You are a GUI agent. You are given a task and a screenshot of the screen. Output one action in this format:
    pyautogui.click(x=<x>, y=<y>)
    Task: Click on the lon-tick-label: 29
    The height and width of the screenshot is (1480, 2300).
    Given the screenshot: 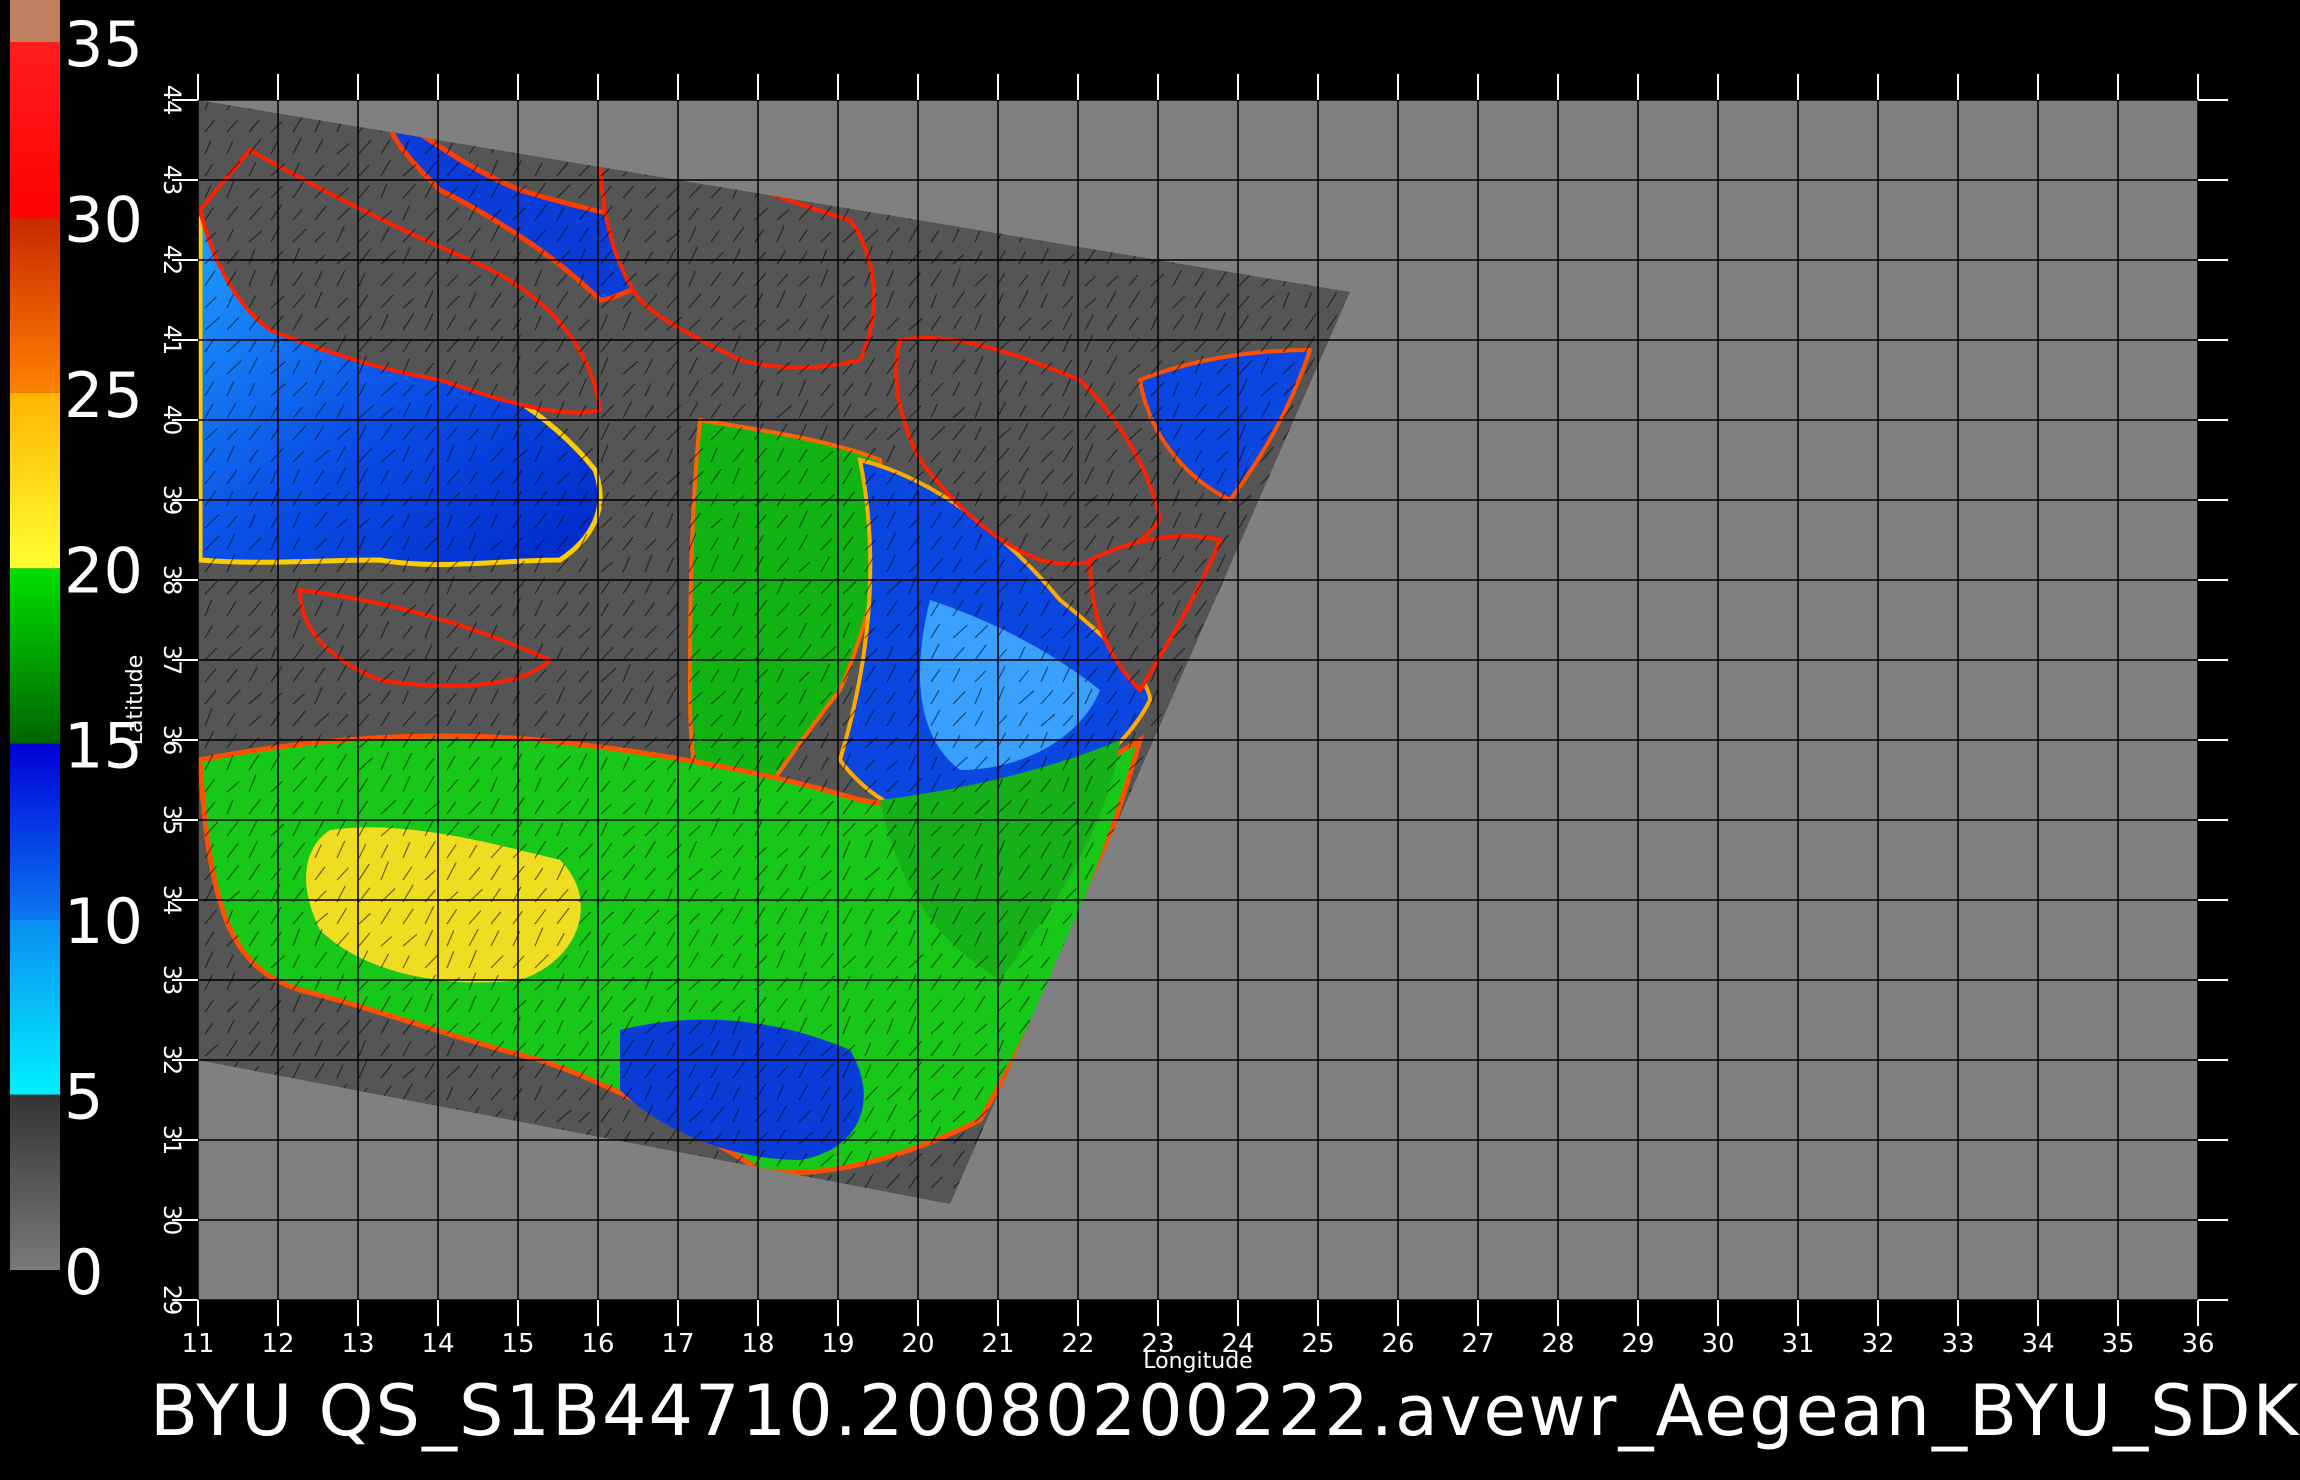 What is the action you would take?
    pyautogui.click(x=1637, y=1344)
    